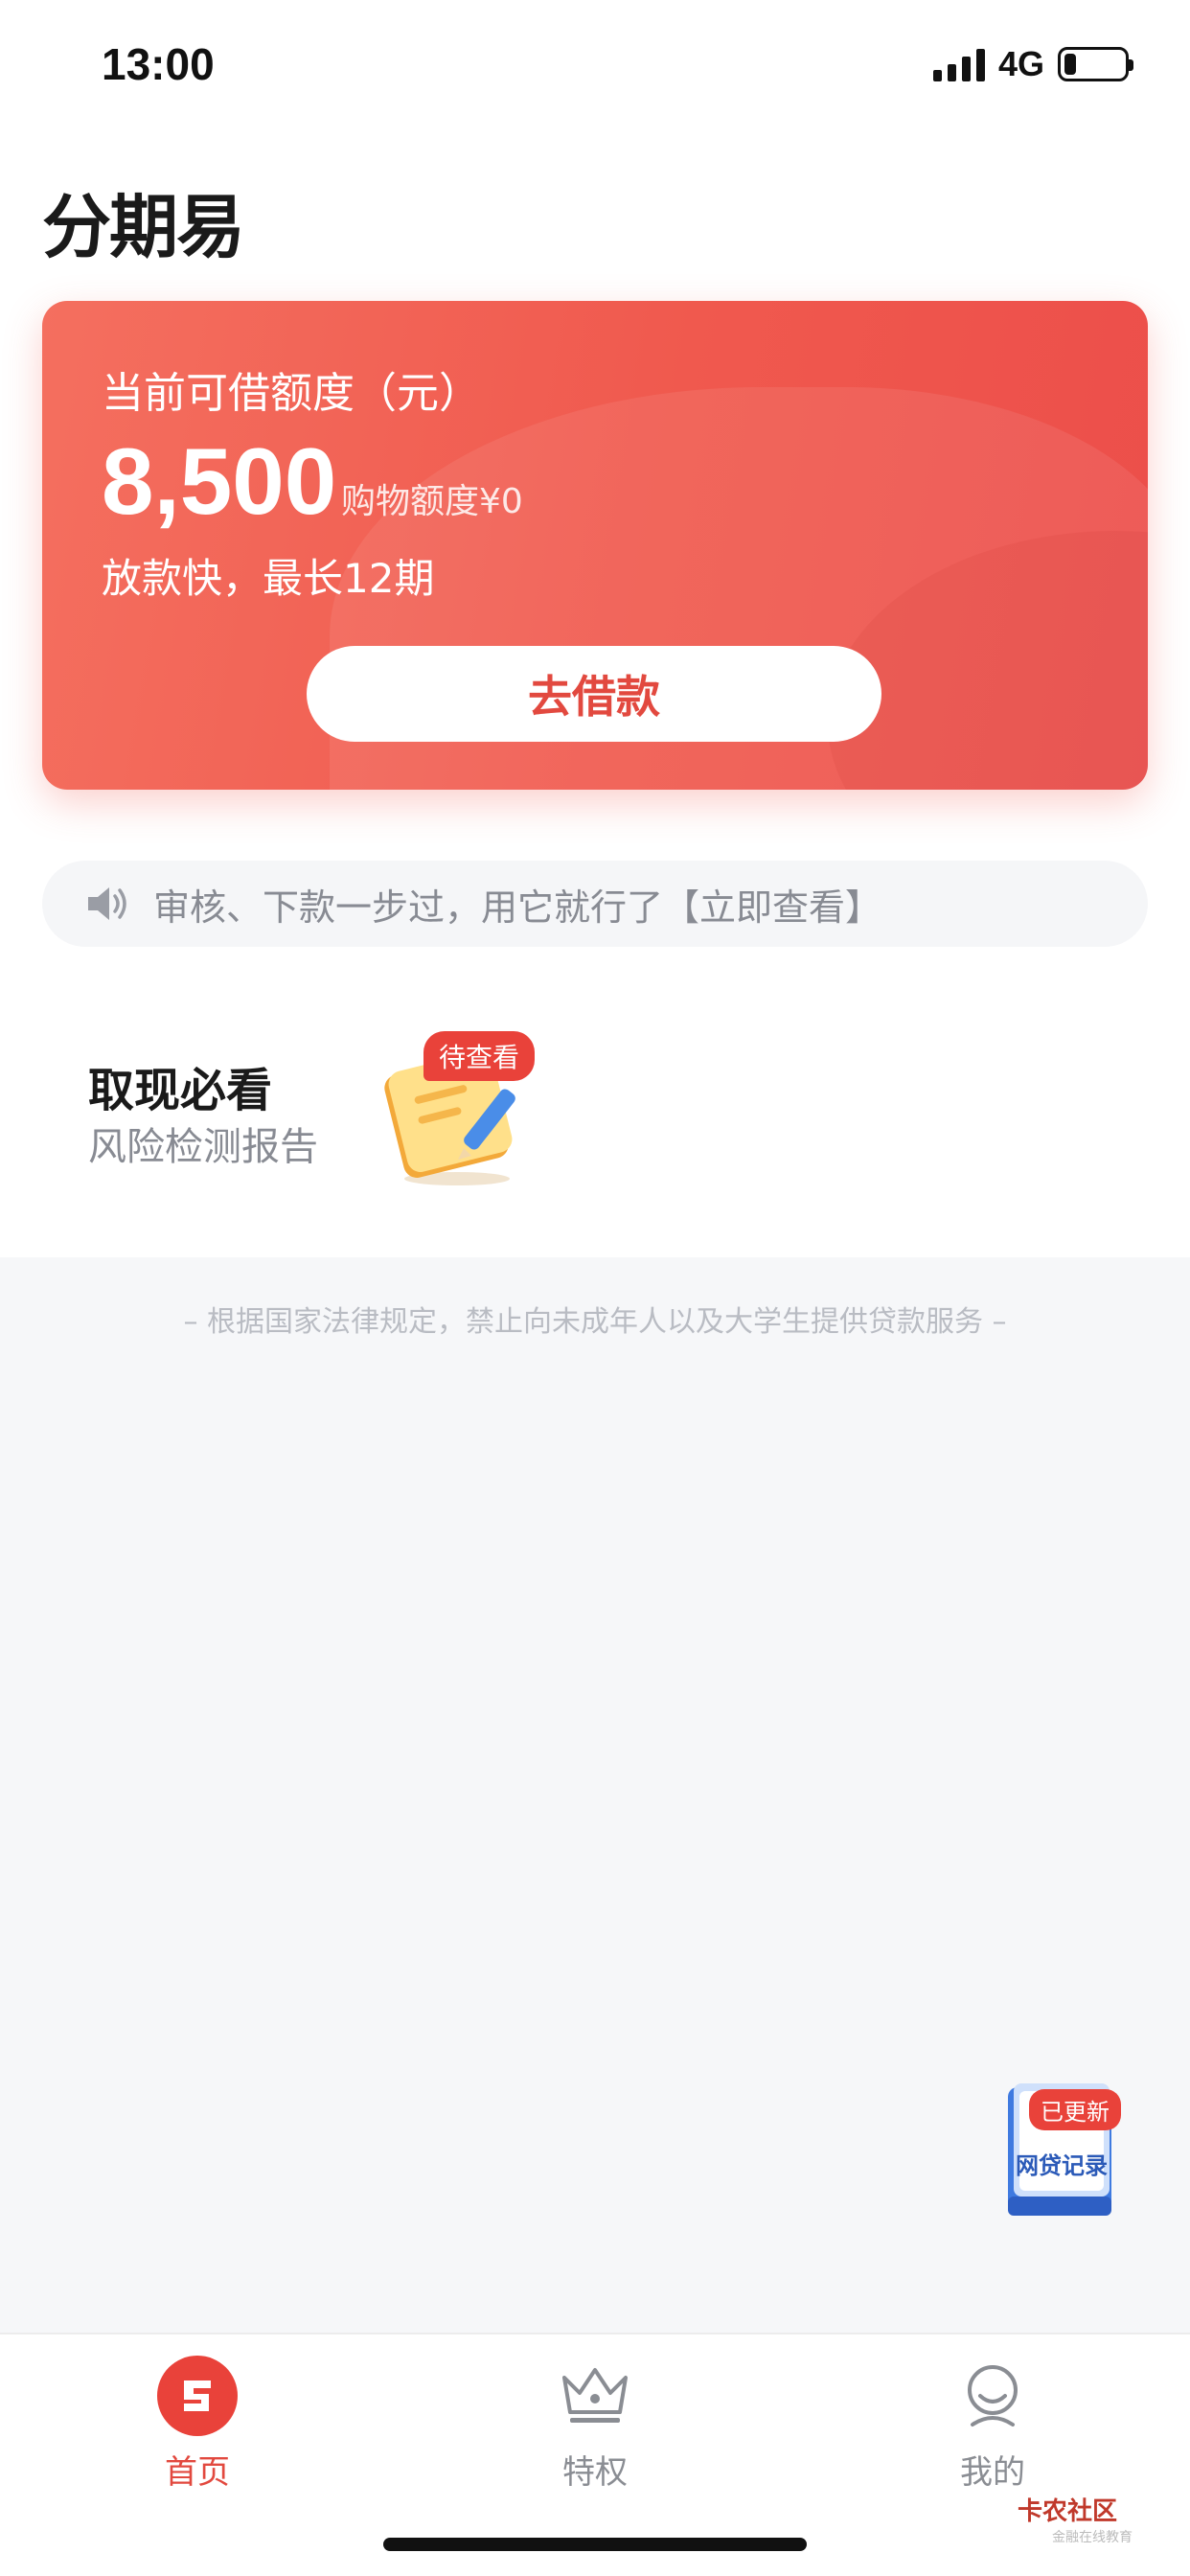 This screenshot has width=1190, height=2576. What do you see at coordinates (1068, 2511) in the screenshot?
I see `watermark-text: 卡农社区` at bounding box center [1068, 2511].